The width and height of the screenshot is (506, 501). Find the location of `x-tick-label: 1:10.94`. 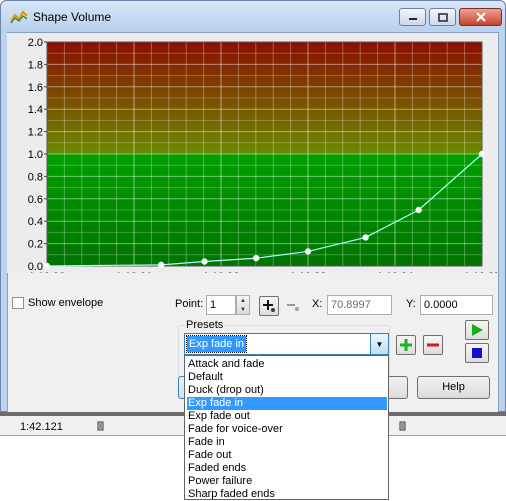

x-tick-label: 1:10.94 is located at coordinates (395, 272).